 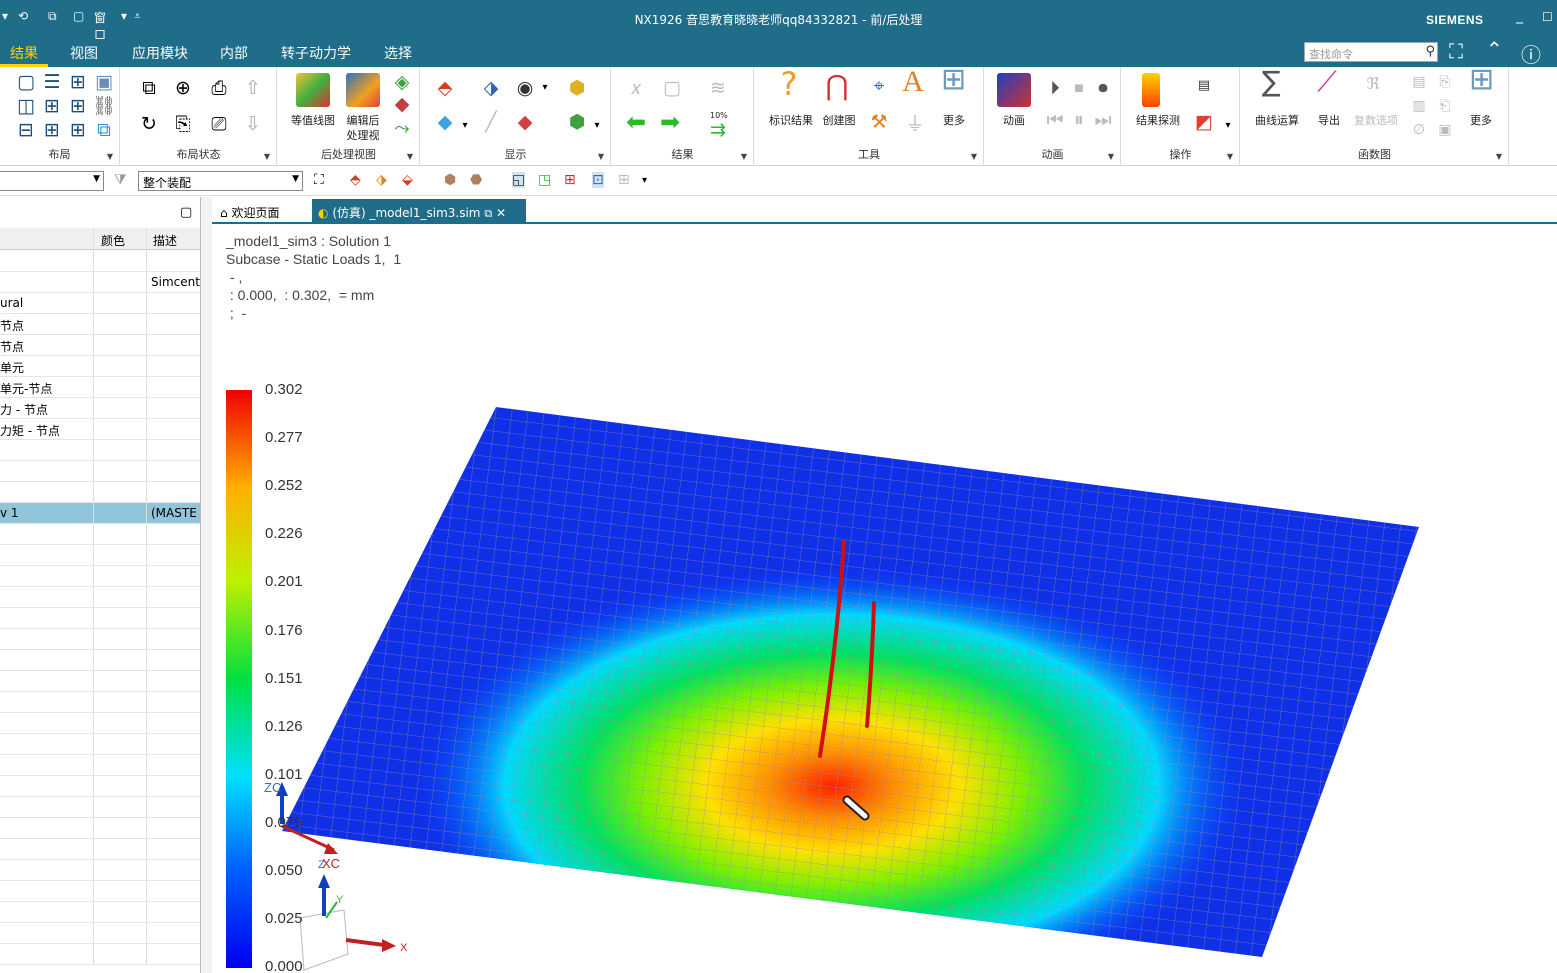 I want to click on navigator-row: ural, so click(x=100, y=303).